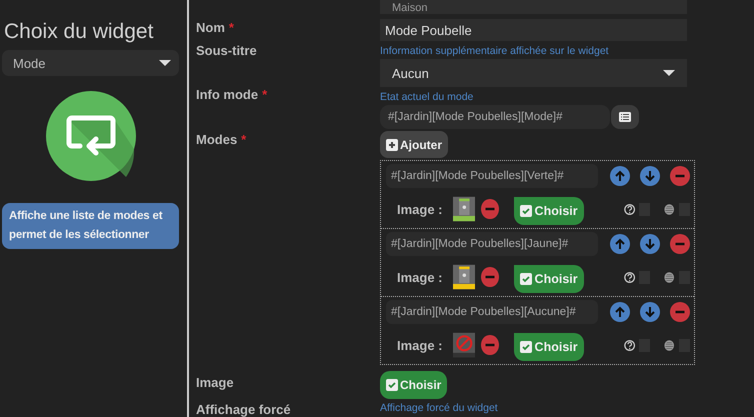 Image resolution: width=754 pixels, height=417 pixels. I want to click on list-icon, so click(625, 117).